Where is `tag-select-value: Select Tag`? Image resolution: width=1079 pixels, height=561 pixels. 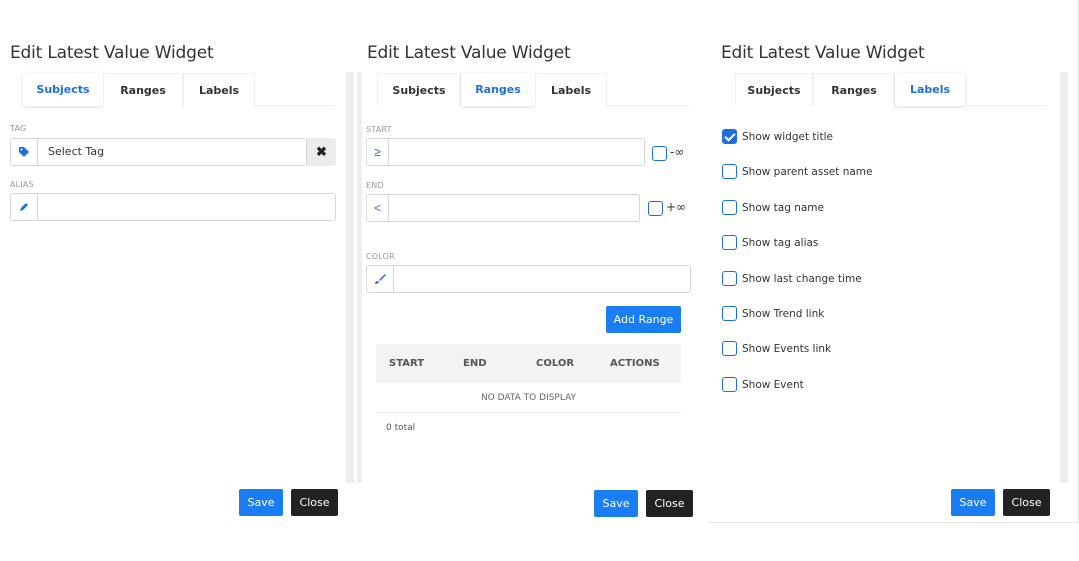 tag-select-value: Select Tag is located at coordinates (76, 151).